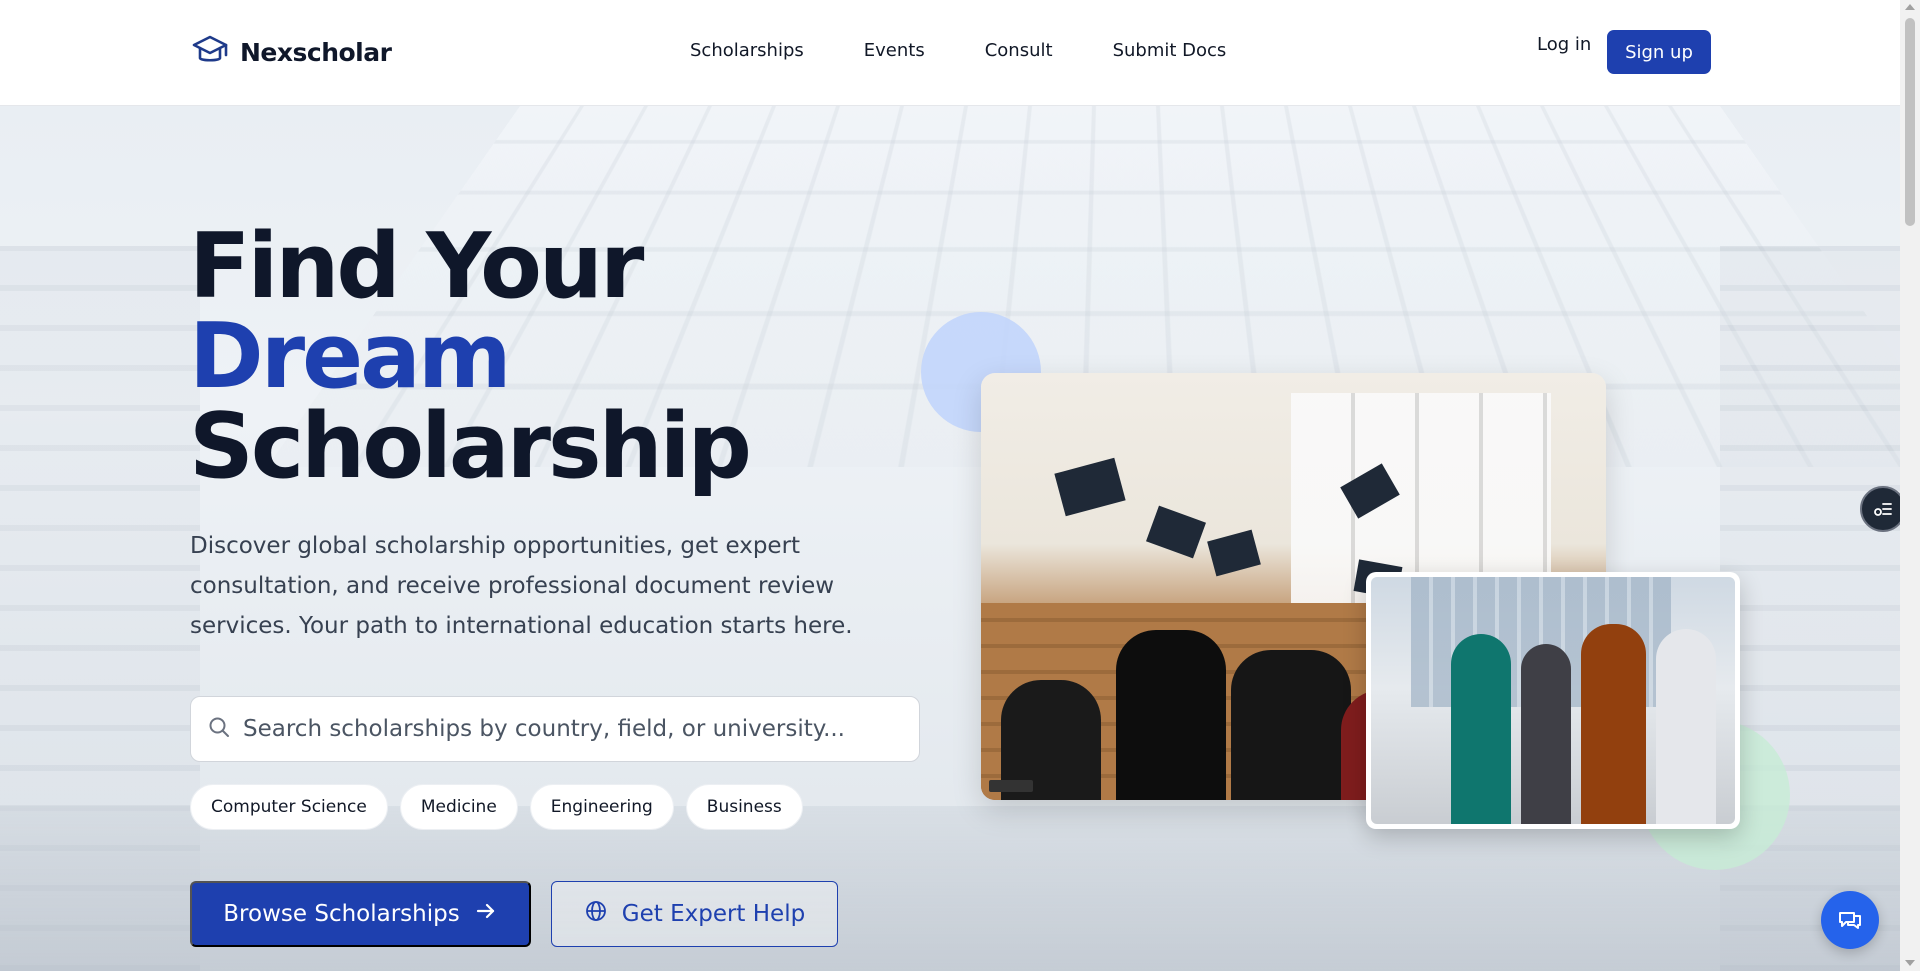 The width and height of the screenshot is (1920, 971). Describe the element at coordinates (219, 729) in the screenshot. I see `search-icon` at that location.